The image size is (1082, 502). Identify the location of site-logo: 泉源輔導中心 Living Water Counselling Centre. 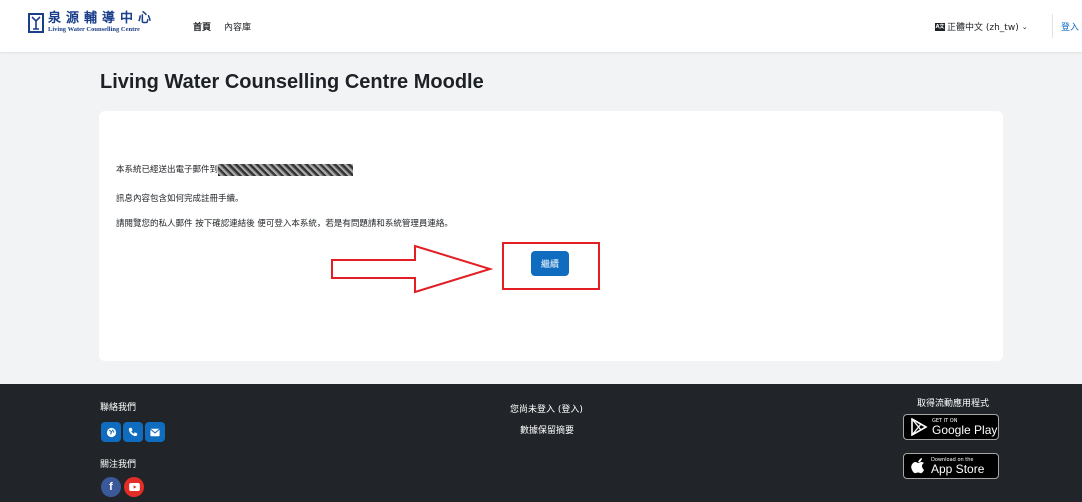
(92, 23).